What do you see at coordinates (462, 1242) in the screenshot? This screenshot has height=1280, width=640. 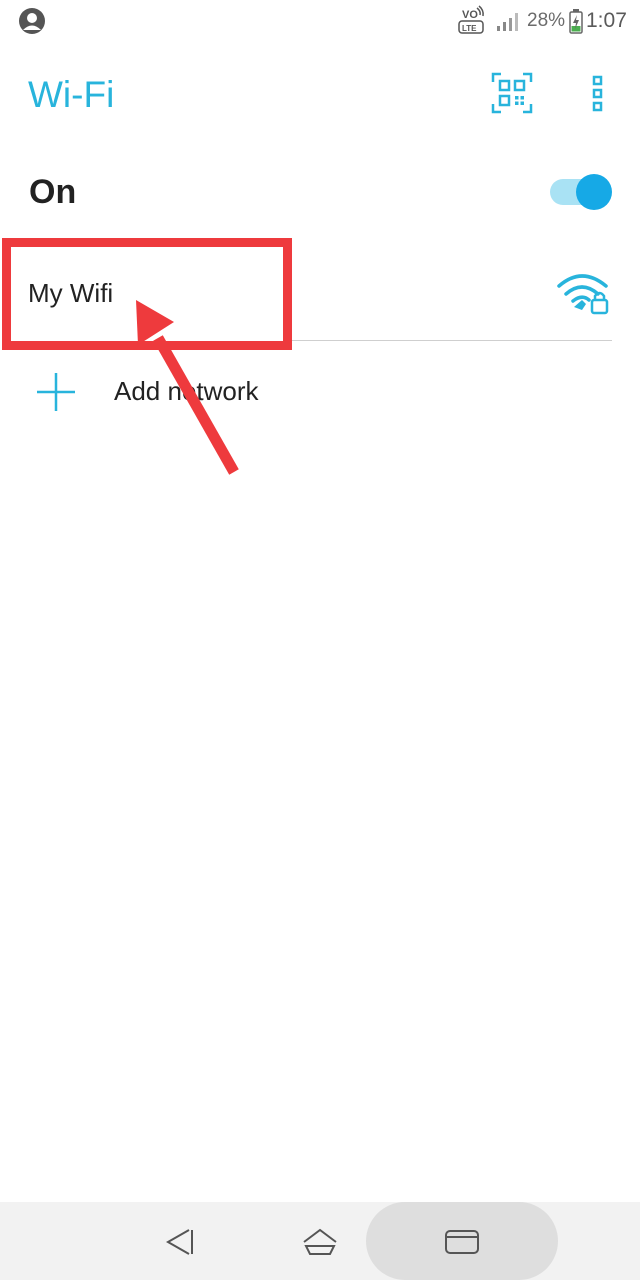 I see `recent-apps-icon` at bounding box center [462, 1242].